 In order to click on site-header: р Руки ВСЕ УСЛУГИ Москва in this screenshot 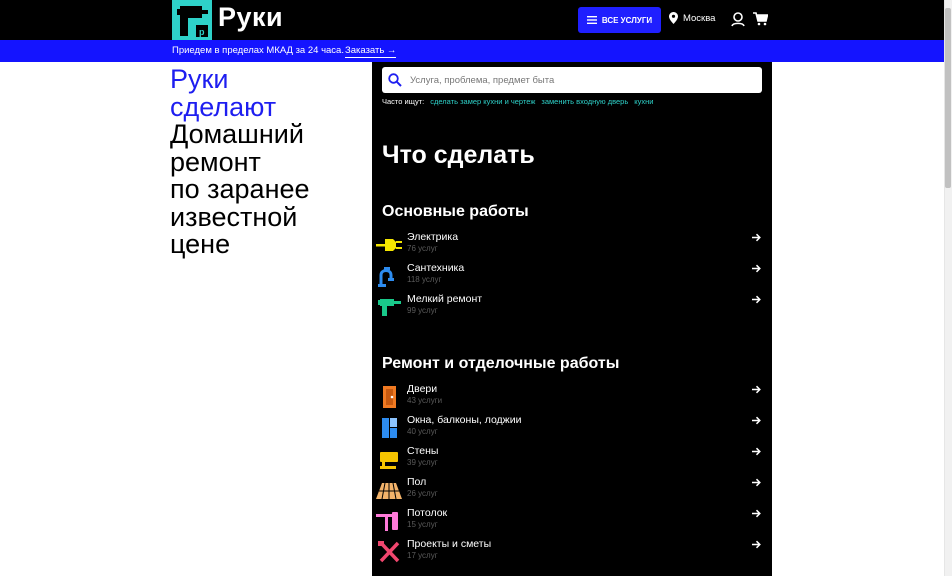, I will do `click(472, 20)`.